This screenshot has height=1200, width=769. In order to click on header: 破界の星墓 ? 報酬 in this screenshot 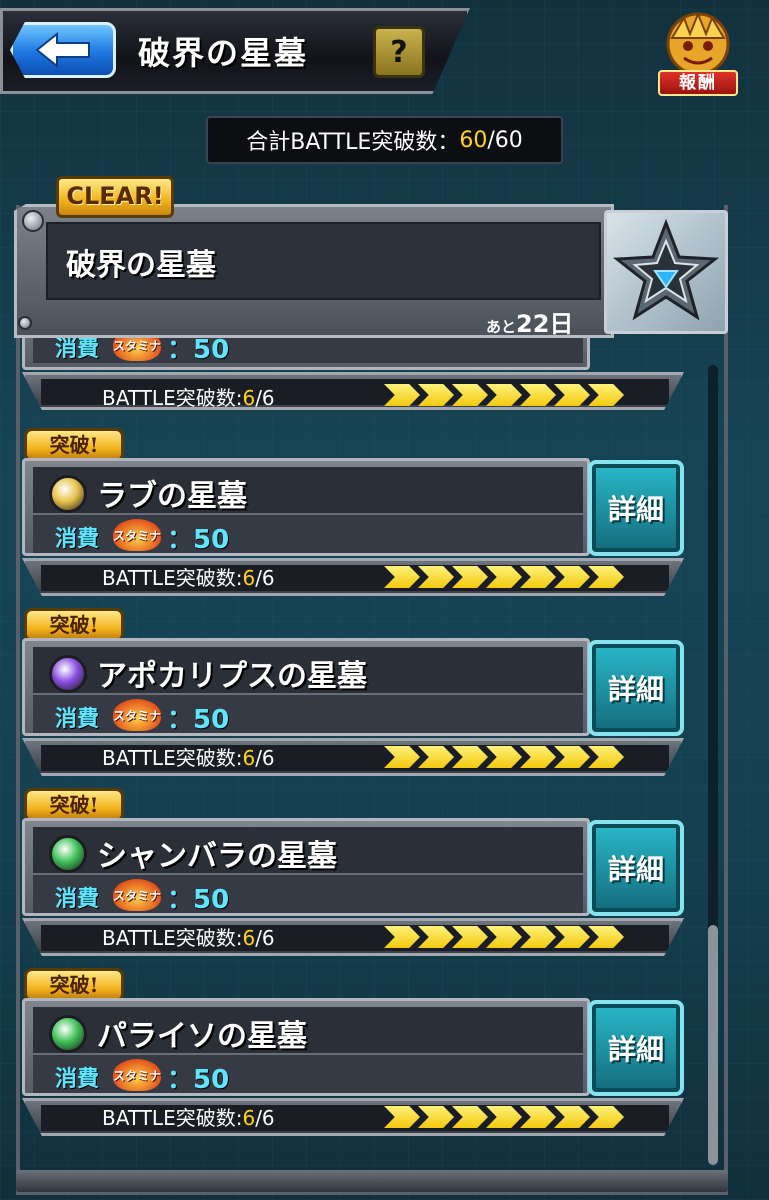, I will do `click(384, 50)`.